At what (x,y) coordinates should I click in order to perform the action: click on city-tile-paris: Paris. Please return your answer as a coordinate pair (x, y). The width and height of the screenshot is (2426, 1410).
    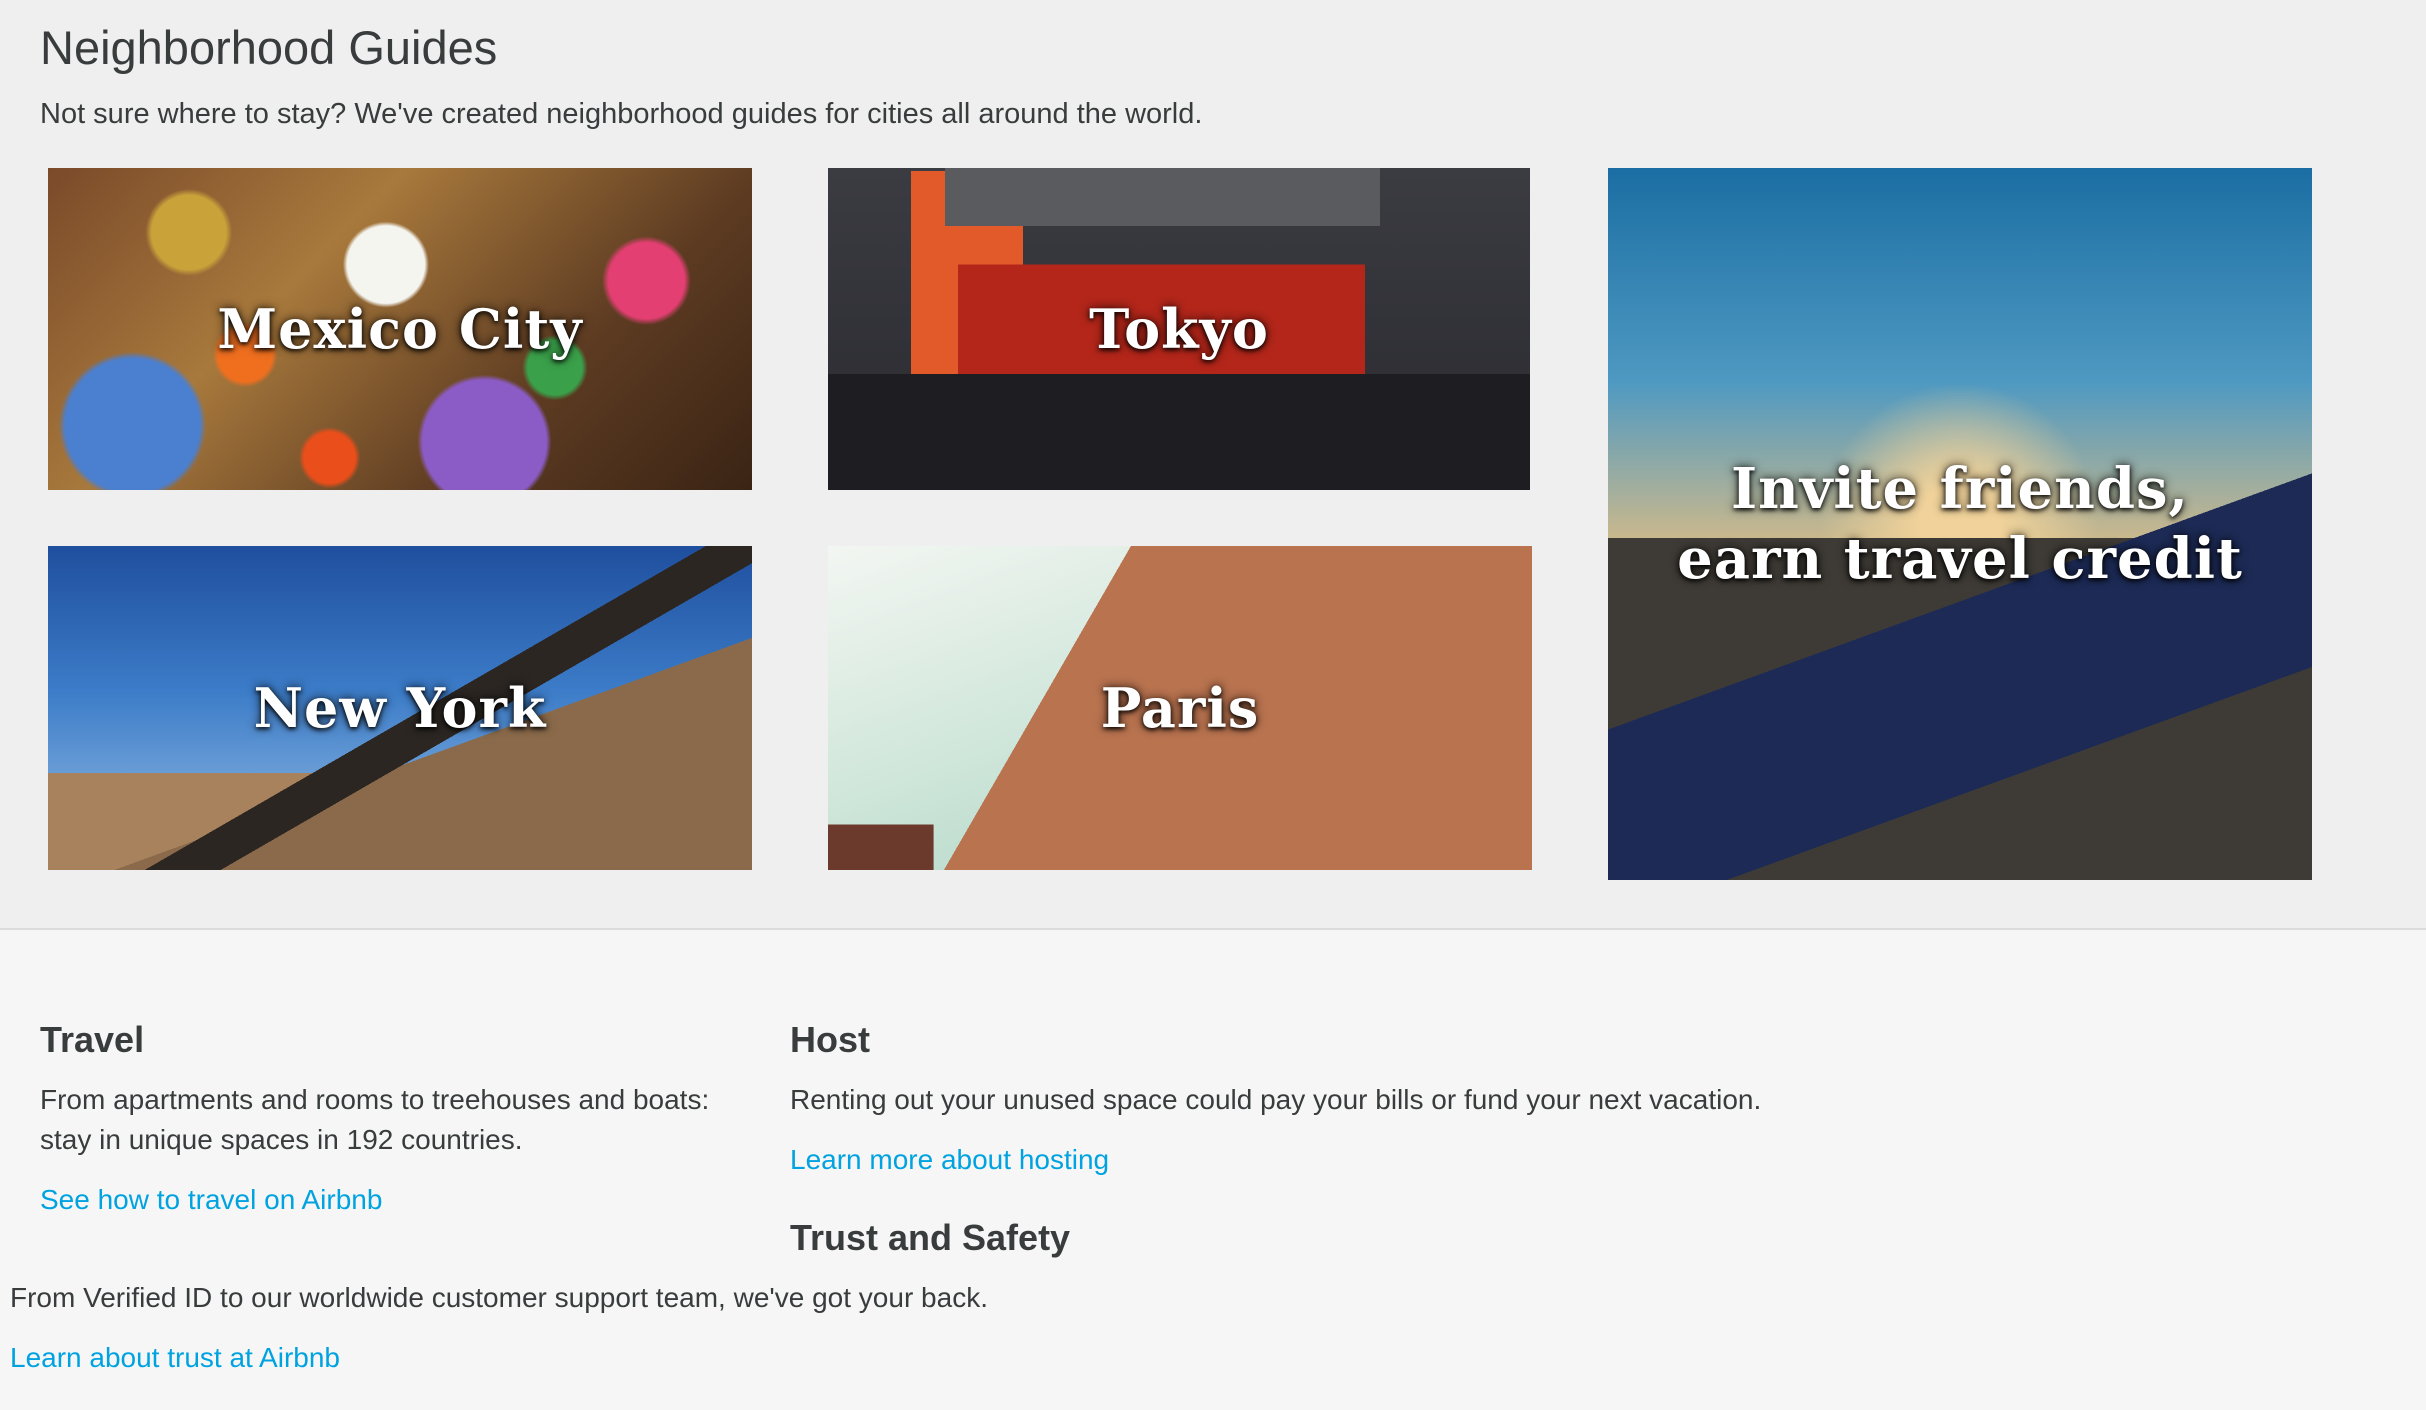
    Looking at the image, I should click on (1180, 708).